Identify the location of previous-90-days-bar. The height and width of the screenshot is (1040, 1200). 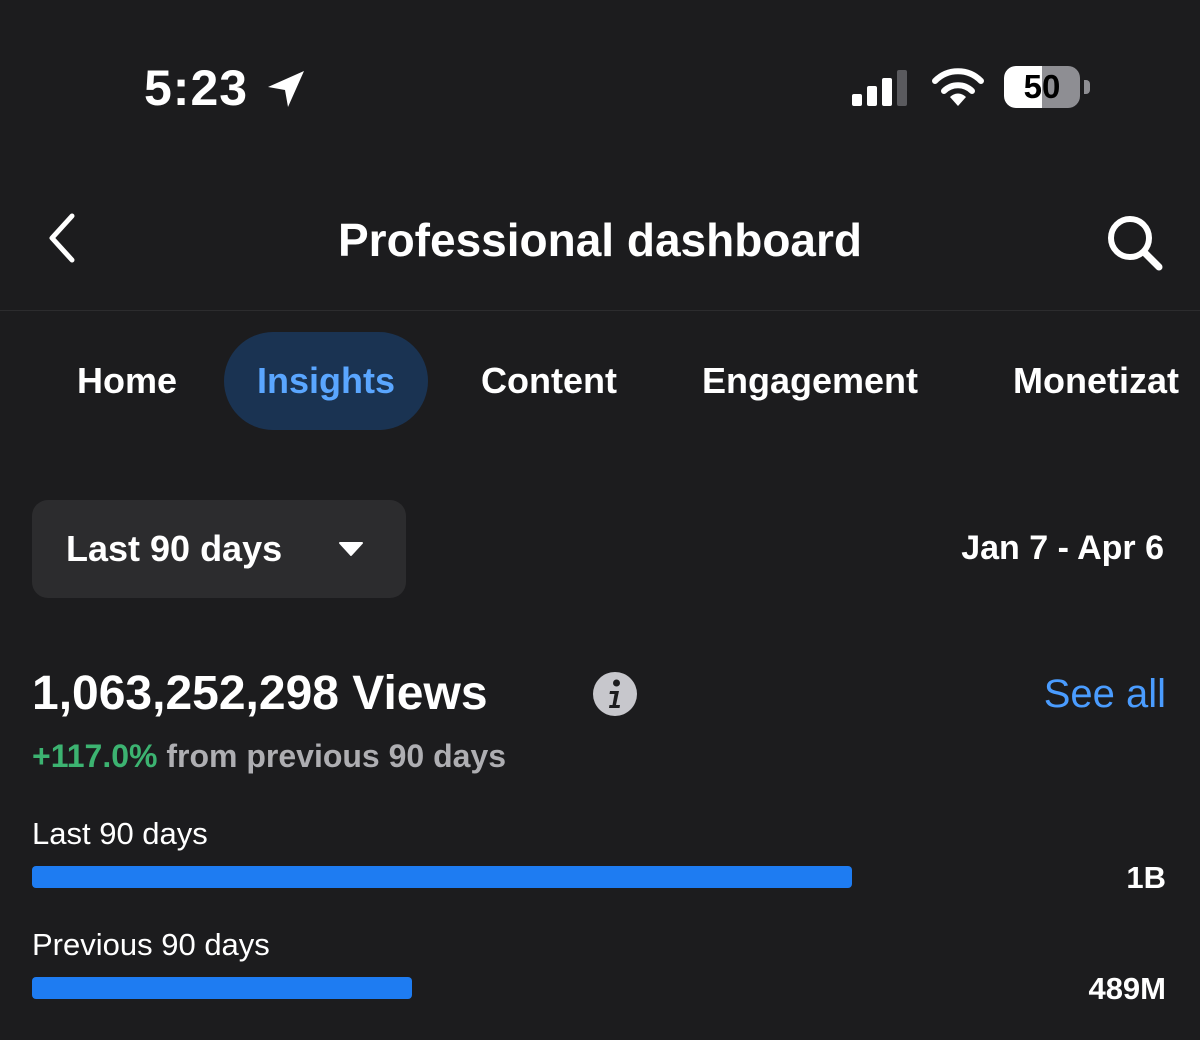
(222, 988).